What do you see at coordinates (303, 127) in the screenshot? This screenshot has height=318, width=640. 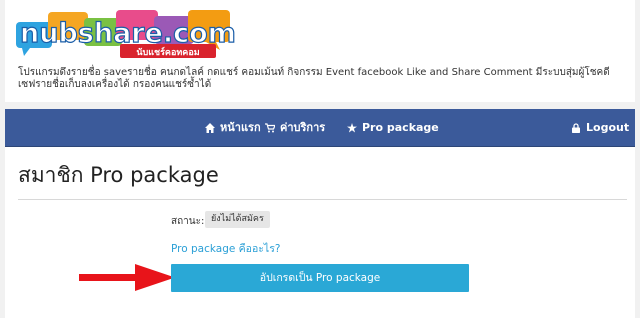 I see `nav-services-label: ค่าบริการ` at bounding box center [303, 127].